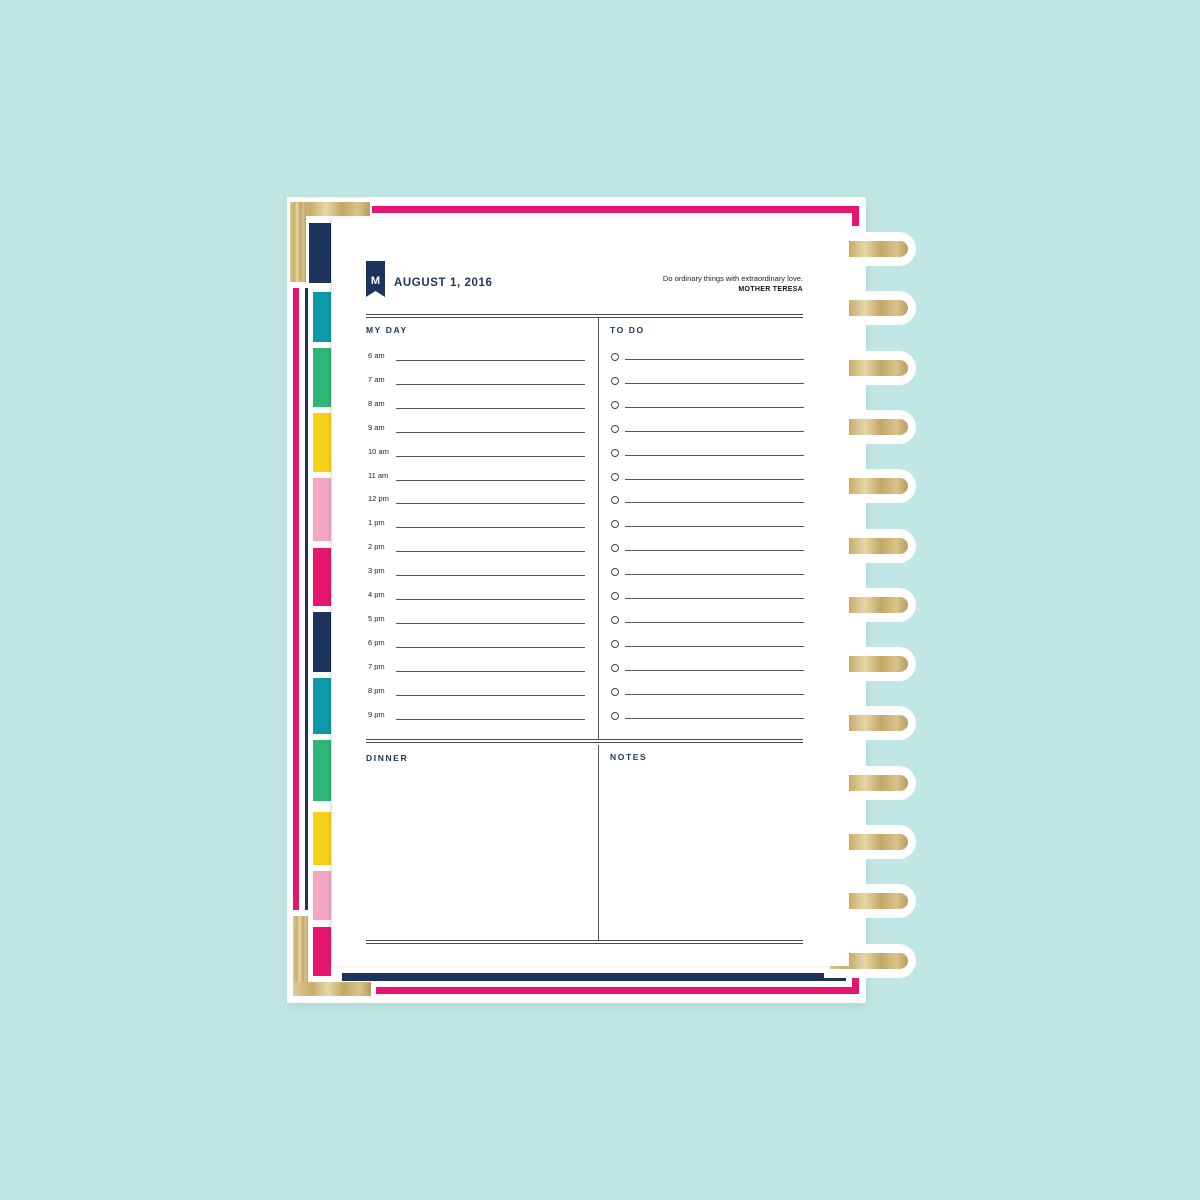 The width and height of the screenshot is (1200, 1200). I want to click on tab-navy, so click(320, 253).